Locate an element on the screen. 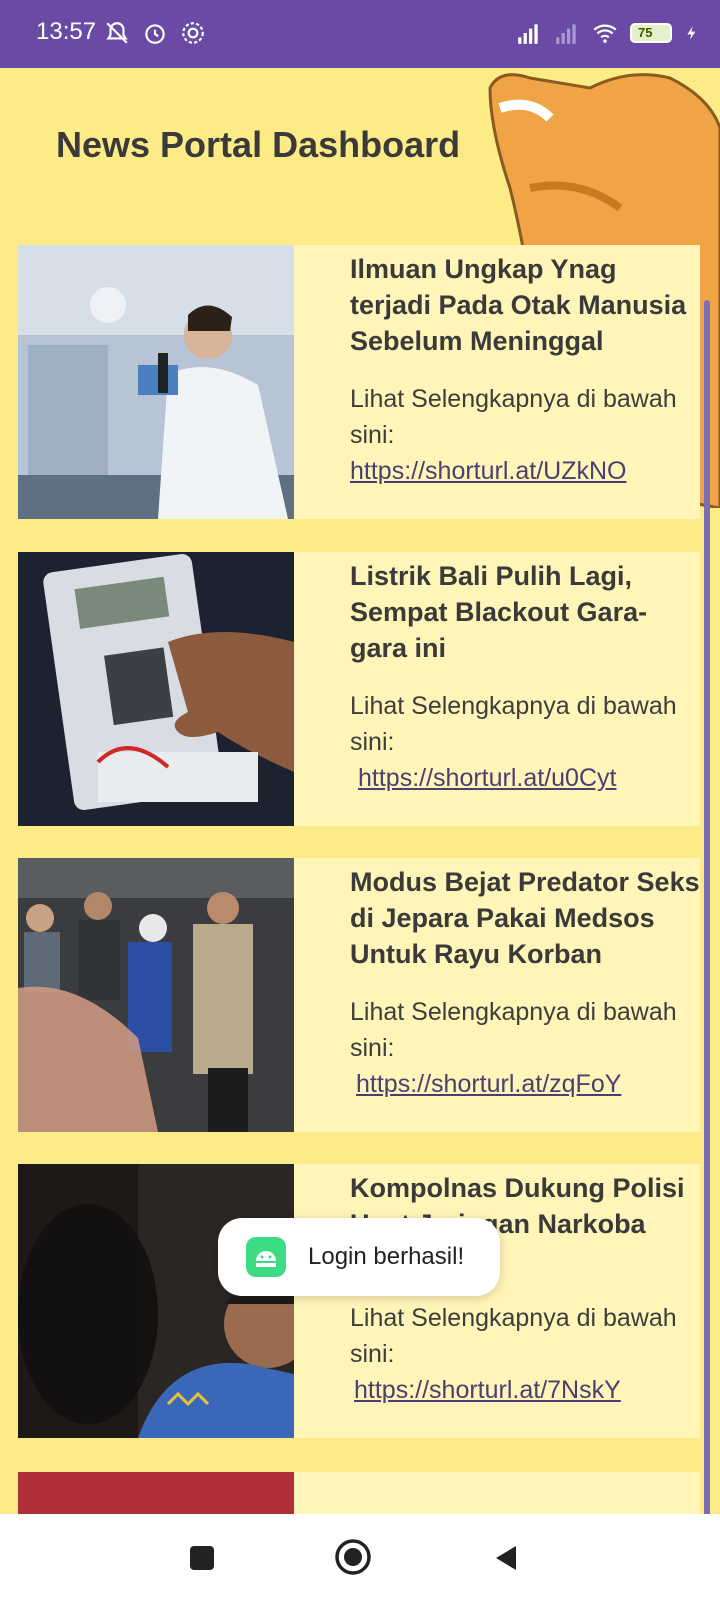 This screenshot has height=1600, width=720. battery-level: 75 is located at coordinates (645, 32).